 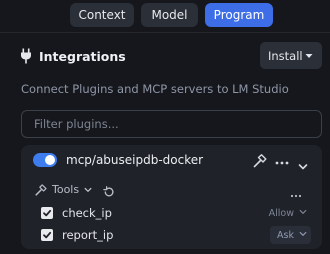 I want to click on tab-model: Model, so click(x=169, y=15).